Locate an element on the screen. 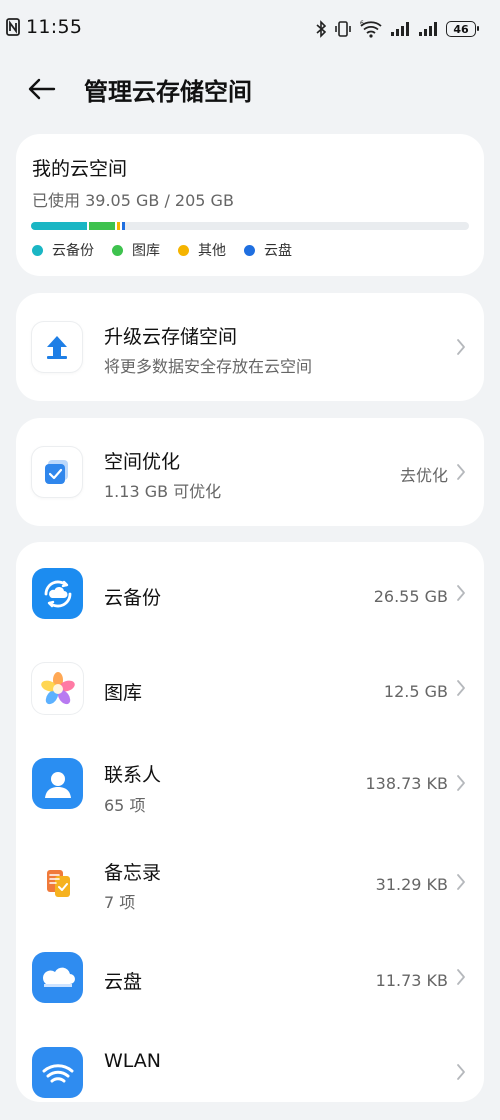  list-item-gallery: 图库 12.5 GB is located at coordinates (250, 688).